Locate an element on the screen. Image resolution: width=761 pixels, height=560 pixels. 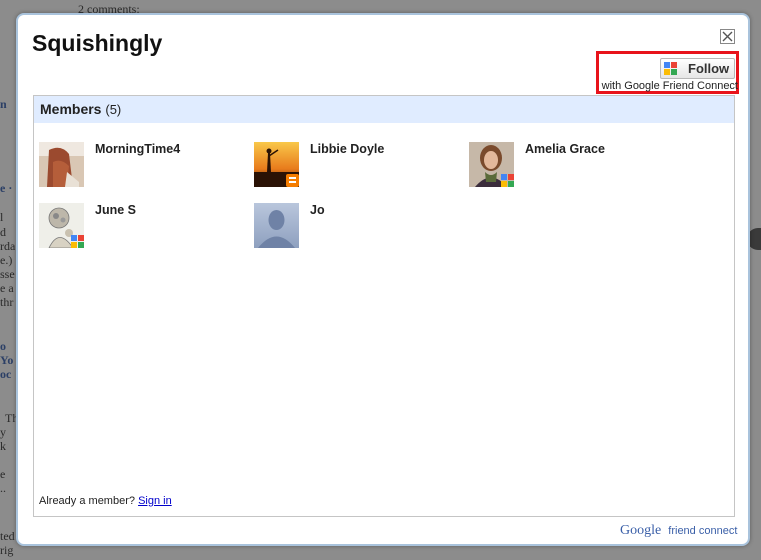
bg-fragment: ted is located at coordinates (7, 536).